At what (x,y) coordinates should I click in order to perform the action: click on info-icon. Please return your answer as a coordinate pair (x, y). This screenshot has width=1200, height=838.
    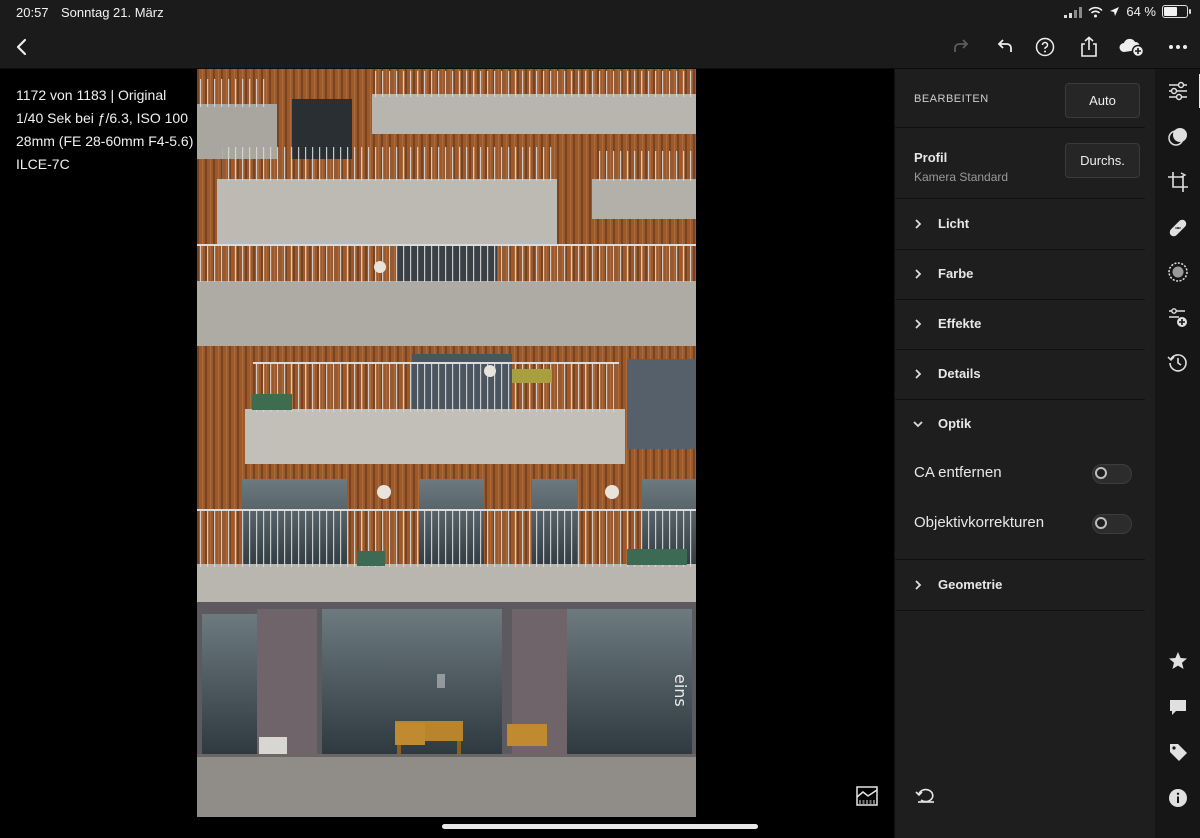
    Looking at the image, I should click on (1178, 798).